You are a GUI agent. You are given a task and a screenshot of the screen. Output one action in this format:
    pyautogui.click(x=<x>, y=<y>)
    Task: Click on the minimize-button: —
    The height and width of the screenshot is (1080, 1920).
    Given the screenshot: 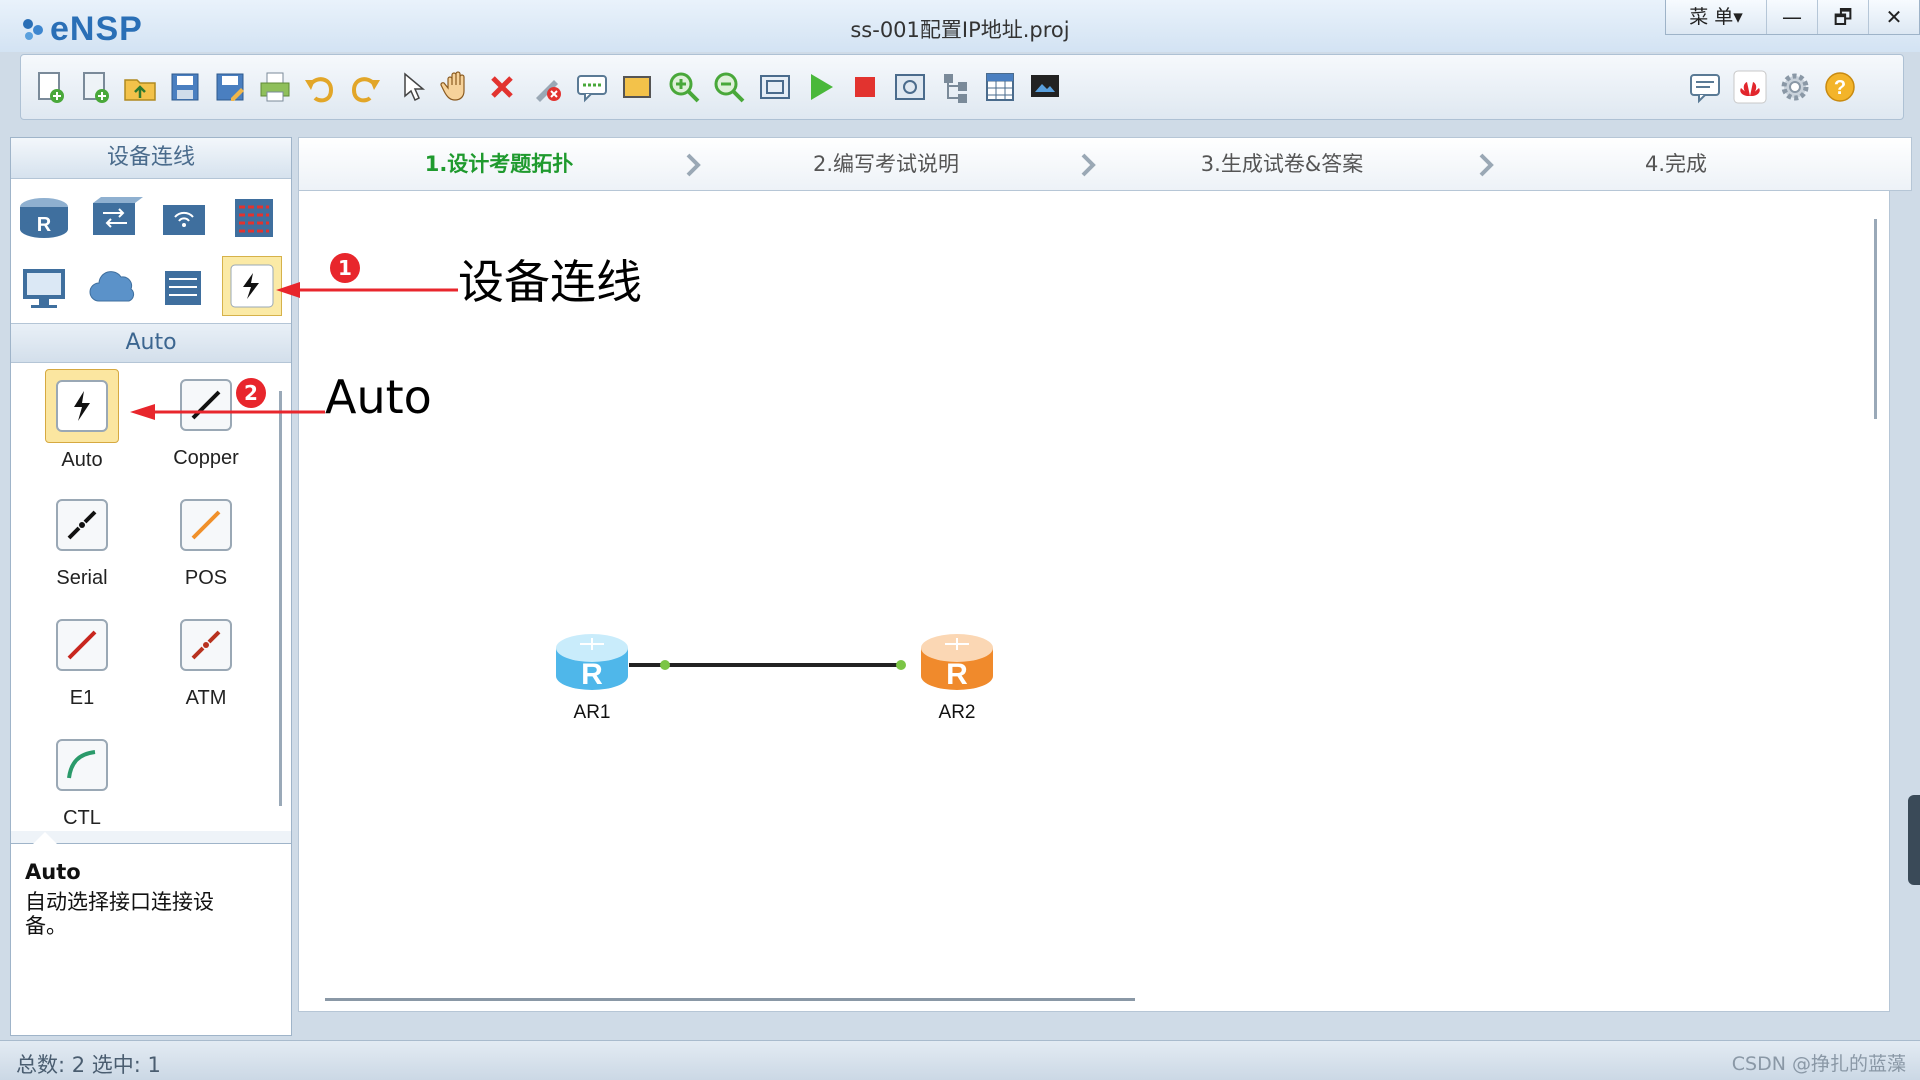 What is the action you would take?
    pyautogui.click(x=1791, y=17)
    